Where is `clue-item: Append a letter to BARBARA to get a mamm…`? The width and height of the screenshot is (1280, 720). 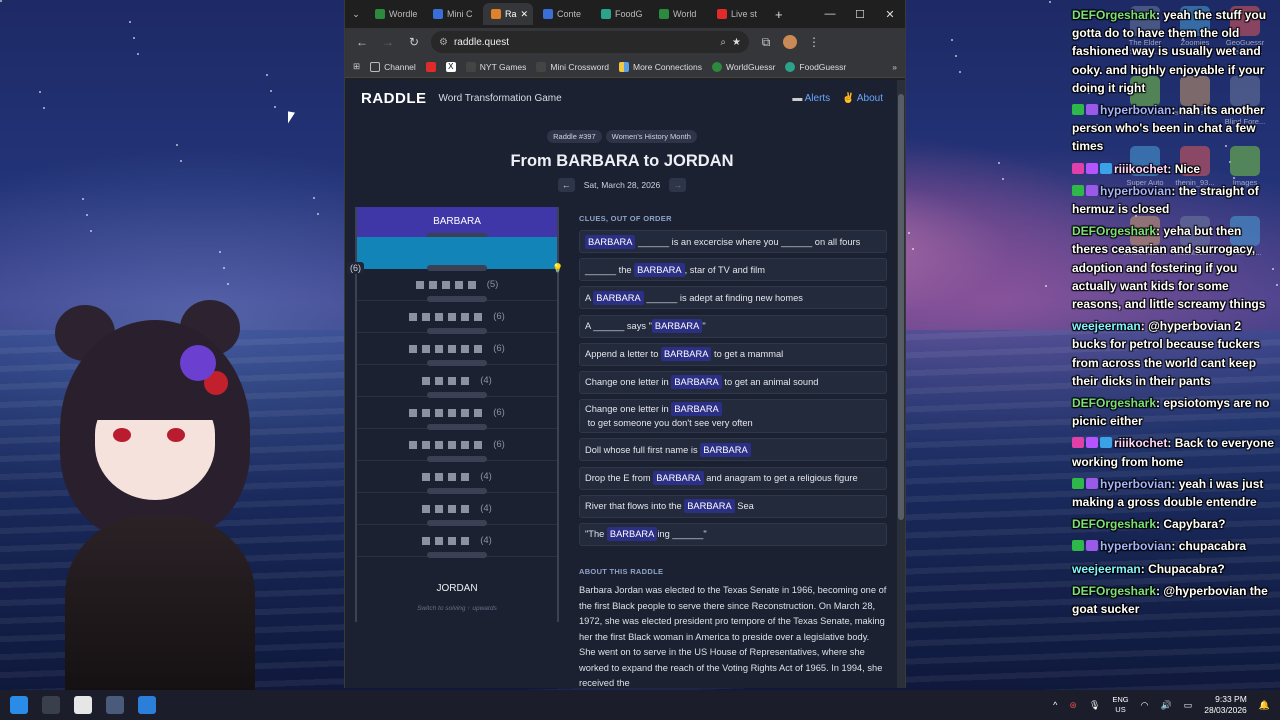
clue-item: Append a letter to BARBARA to get a mamm… is located at coordinates (733, 354).